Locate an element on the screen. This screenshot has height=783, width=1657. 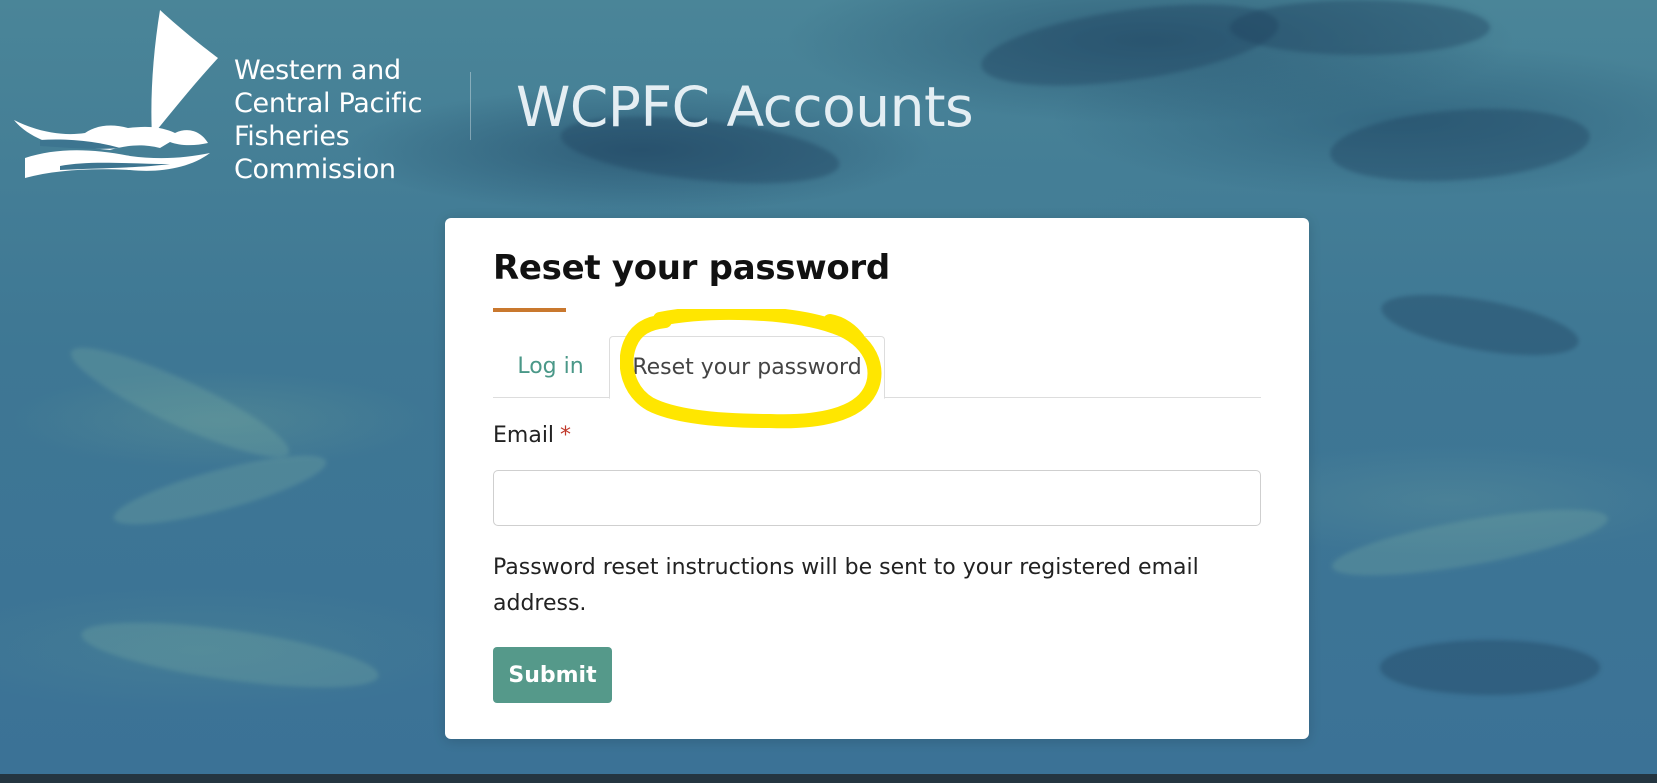
auth-tabs: Log in Reset your password is located at coordinates (877, 367).